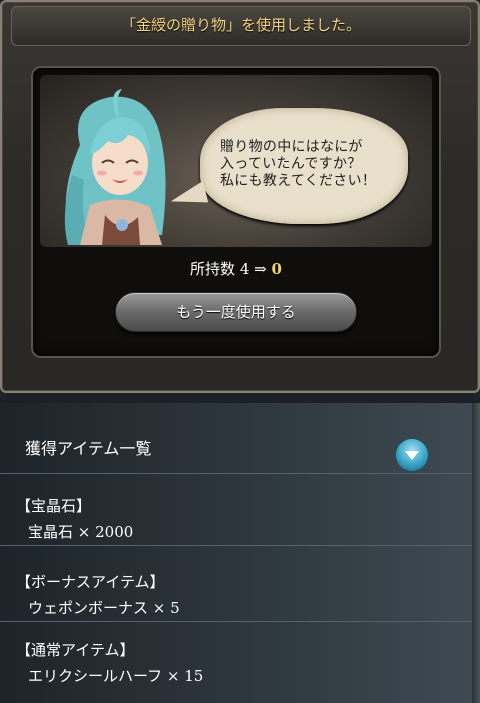 This screenshot has width=480, height=703. Describe the element at coordinates (116, 676) in the screenshot. I see `item-entry: エリクシールハーフ × 15` at that location.